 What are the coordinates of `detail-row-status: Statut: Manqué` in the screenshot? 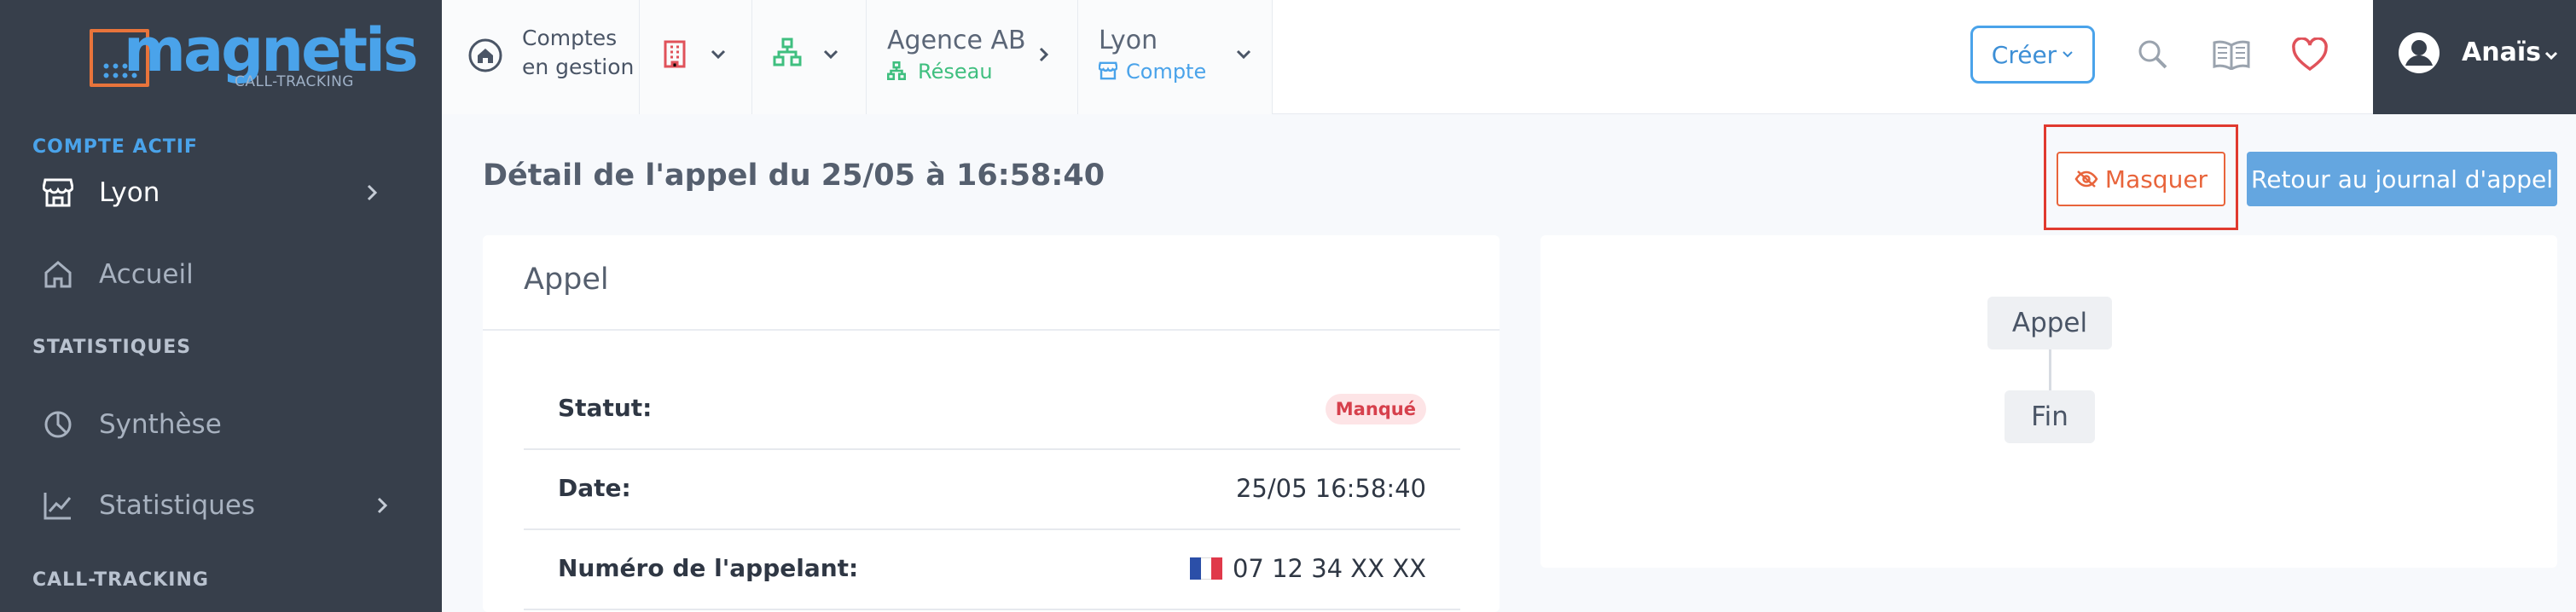 It's located at (992, 410).